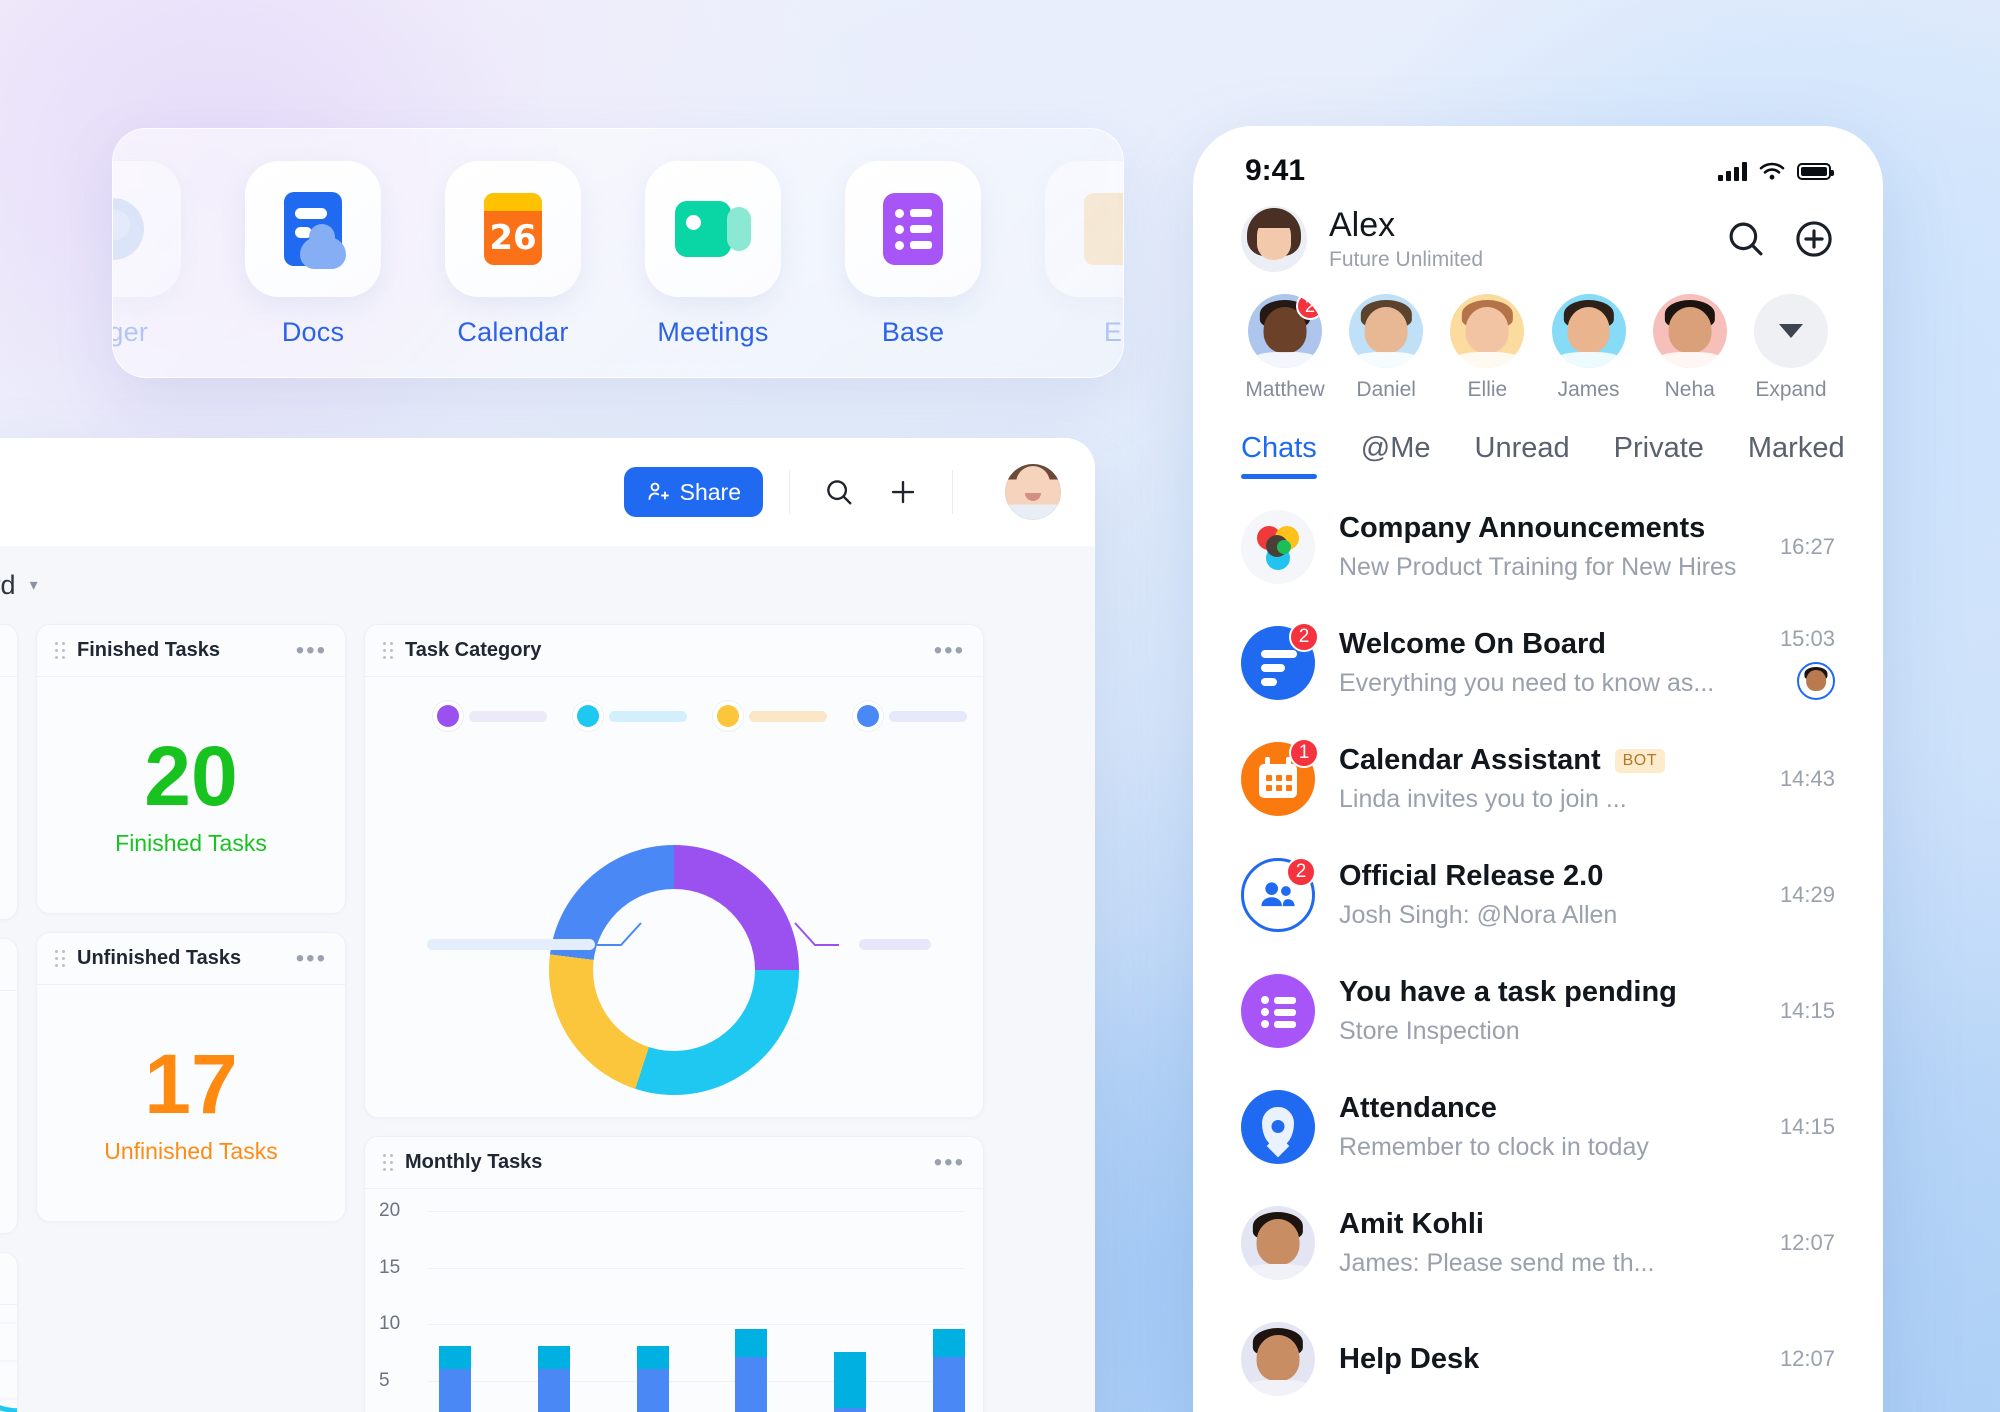 The image size is (2000, 1412). Describe the element at coordinates (1807, 638) in the screenshot. I see `chat-time: 15:03` at that location.